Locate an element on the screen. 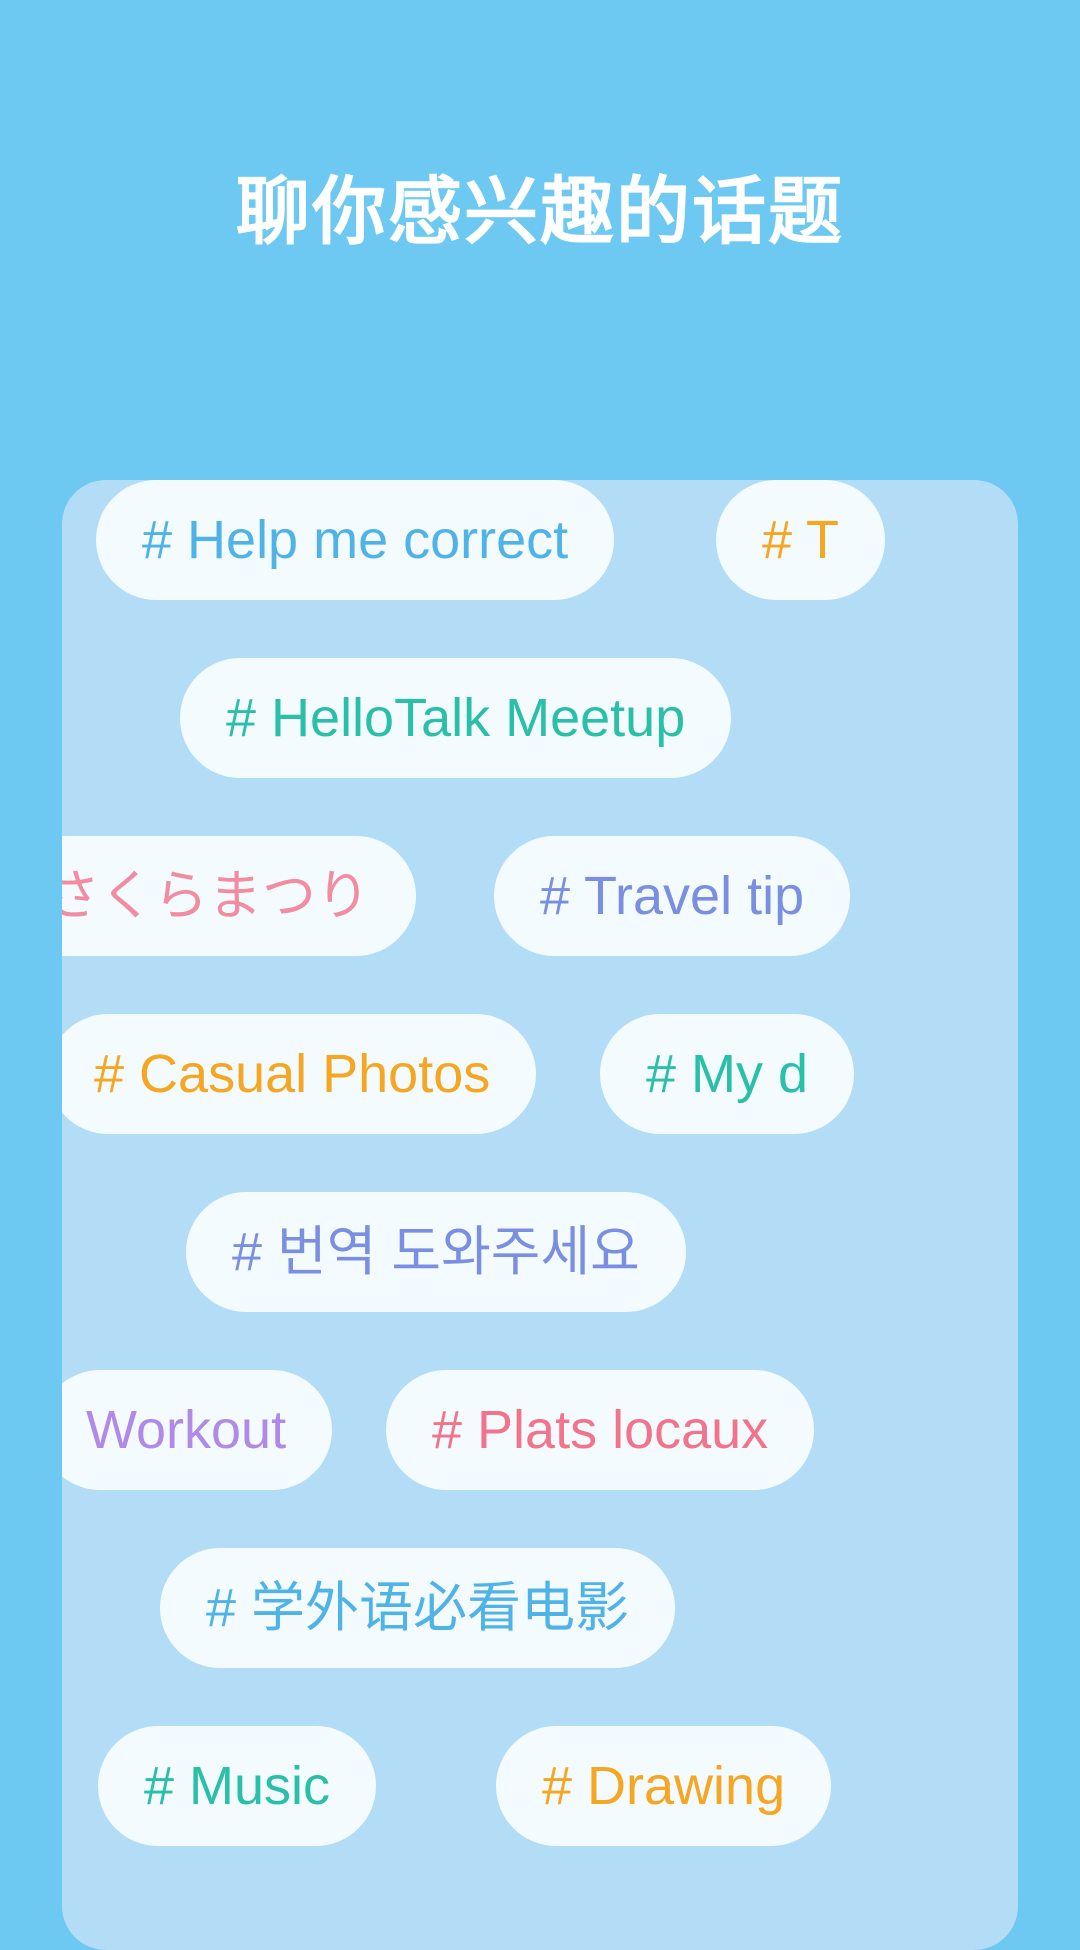  topic-row: # 学外语必看电影 is located at coordinates (540, 1608).